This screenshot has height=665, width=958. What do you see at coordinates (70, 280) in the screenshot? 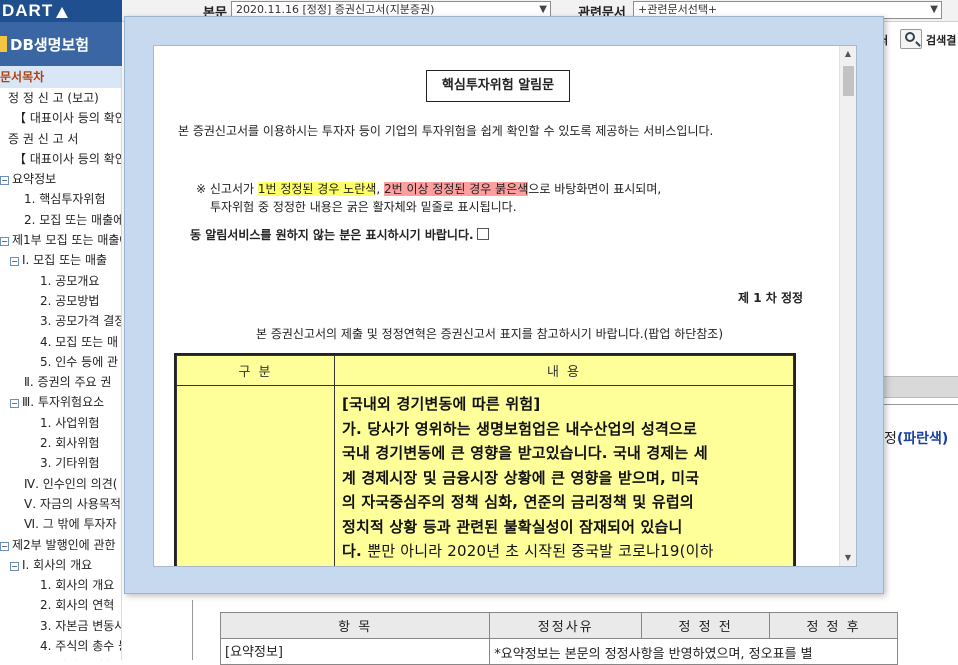
I see `sidebar-item-label: 1. 공모개요` at bounding box center [70, 280].